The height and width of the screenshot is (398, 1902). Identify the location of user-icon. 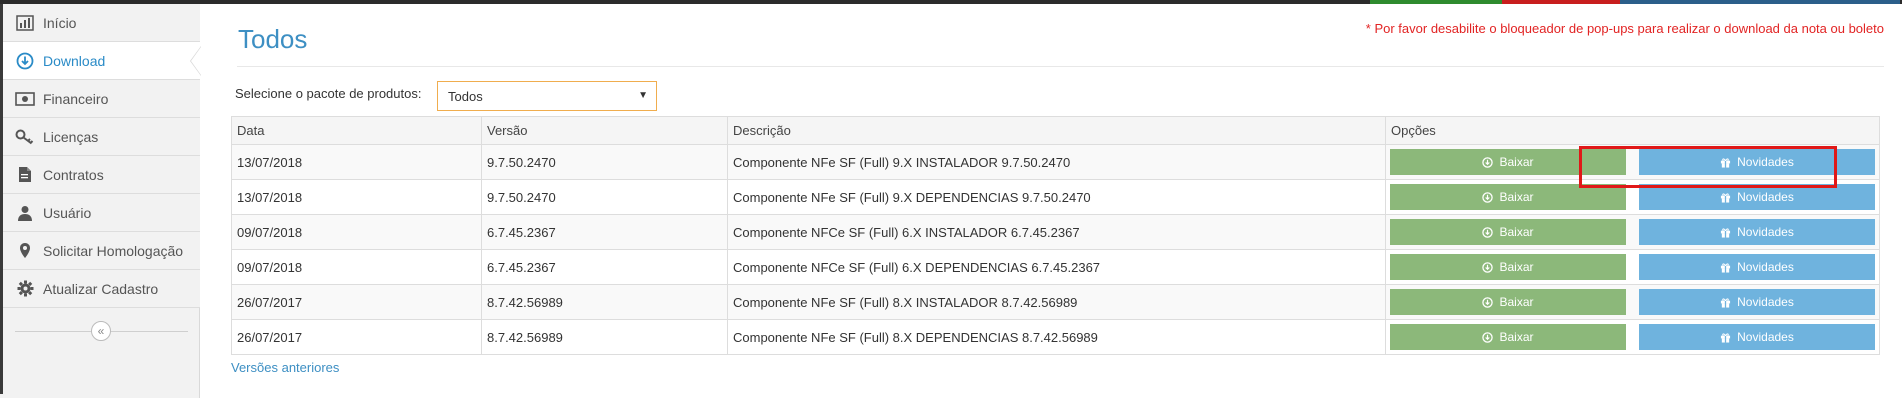
(25, 213).